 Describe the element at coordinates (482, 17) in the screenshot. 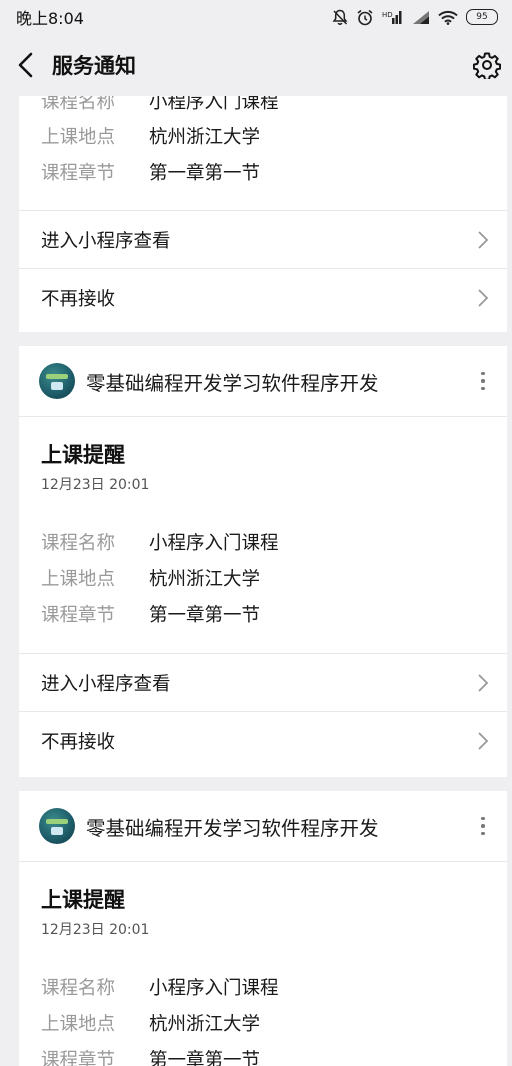

I see `battery-icon: 95` at that location.